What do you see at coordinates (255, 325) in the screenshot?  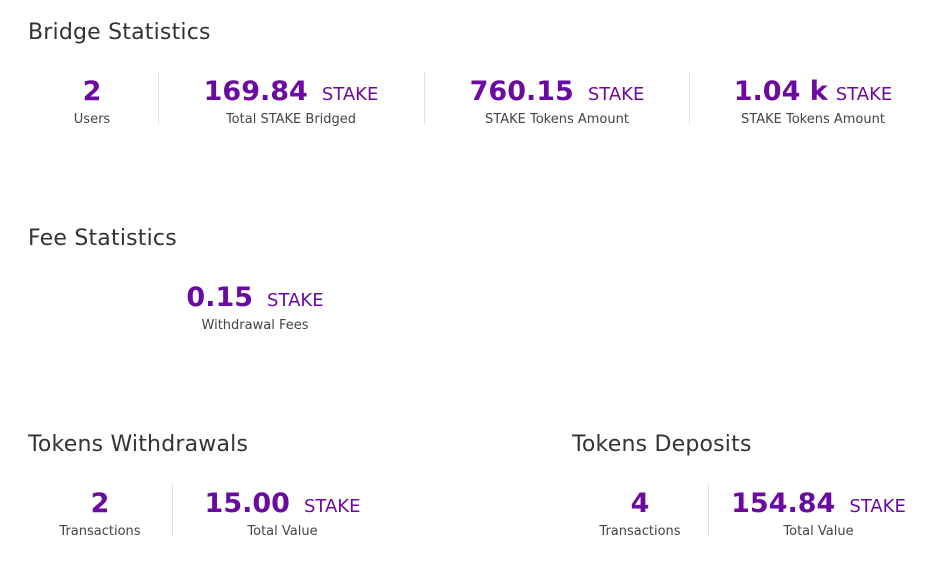 I see `stat-label: Withdrawal Fees` at bounding box center [255, 325].